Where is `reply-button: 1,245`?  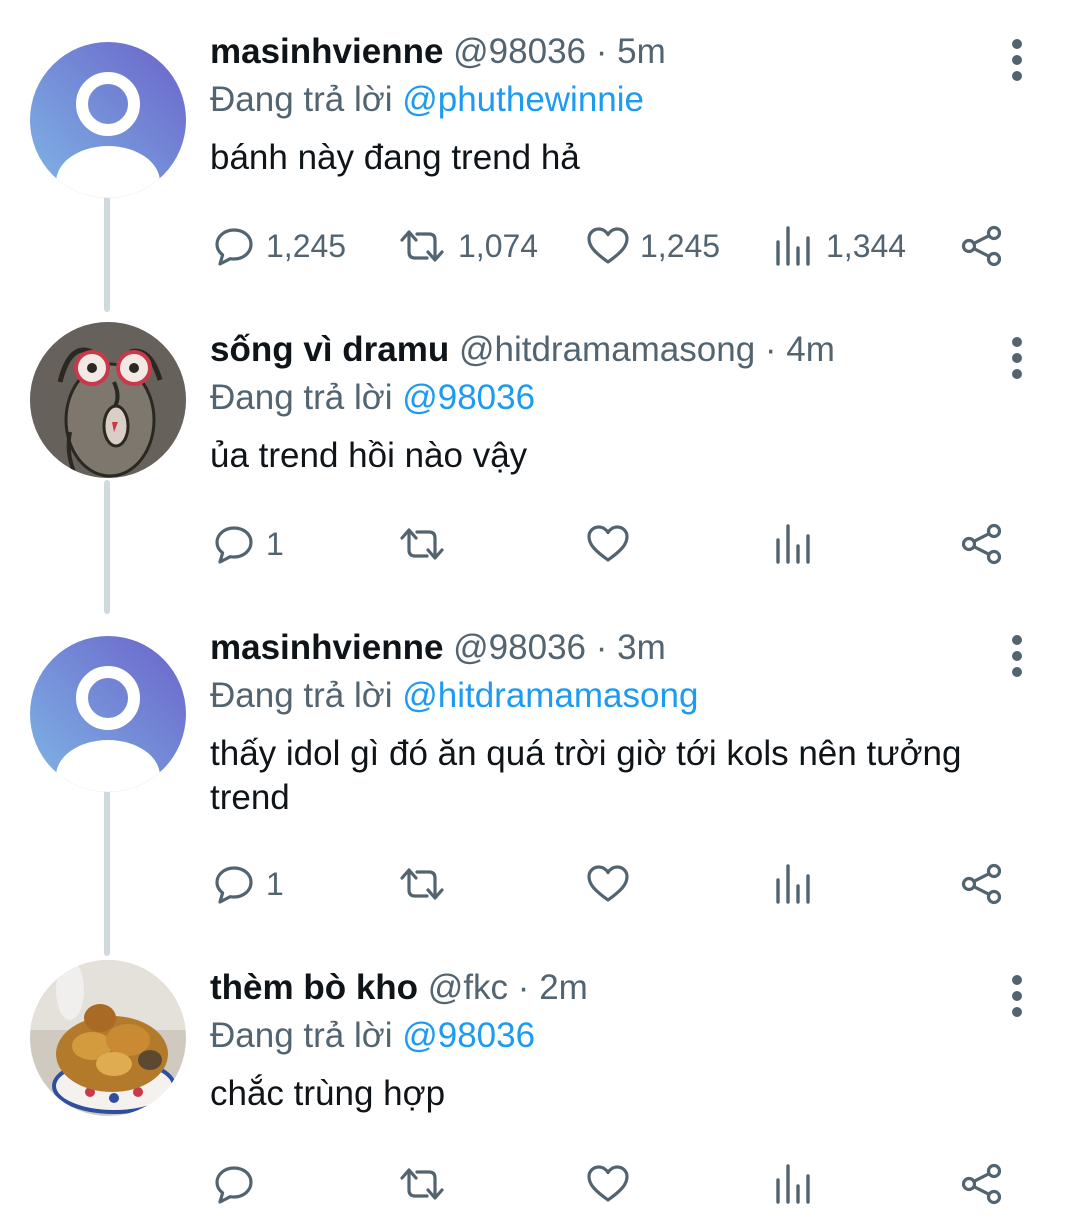 reply-button: 1,245 is located at coordinates (278, 246).